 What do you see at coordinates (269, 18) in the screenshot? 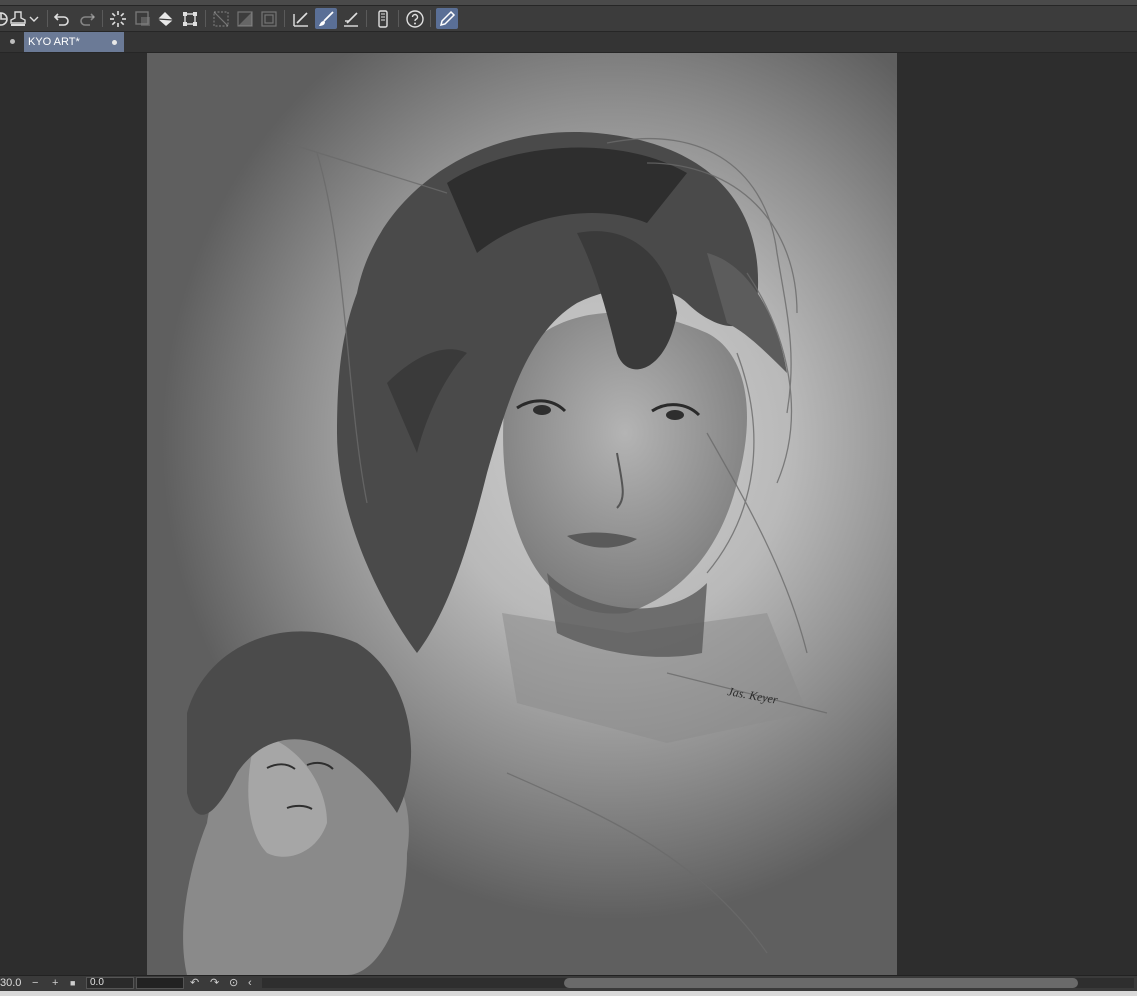
I see `select-border-icon` at bounding box center [269, 18].